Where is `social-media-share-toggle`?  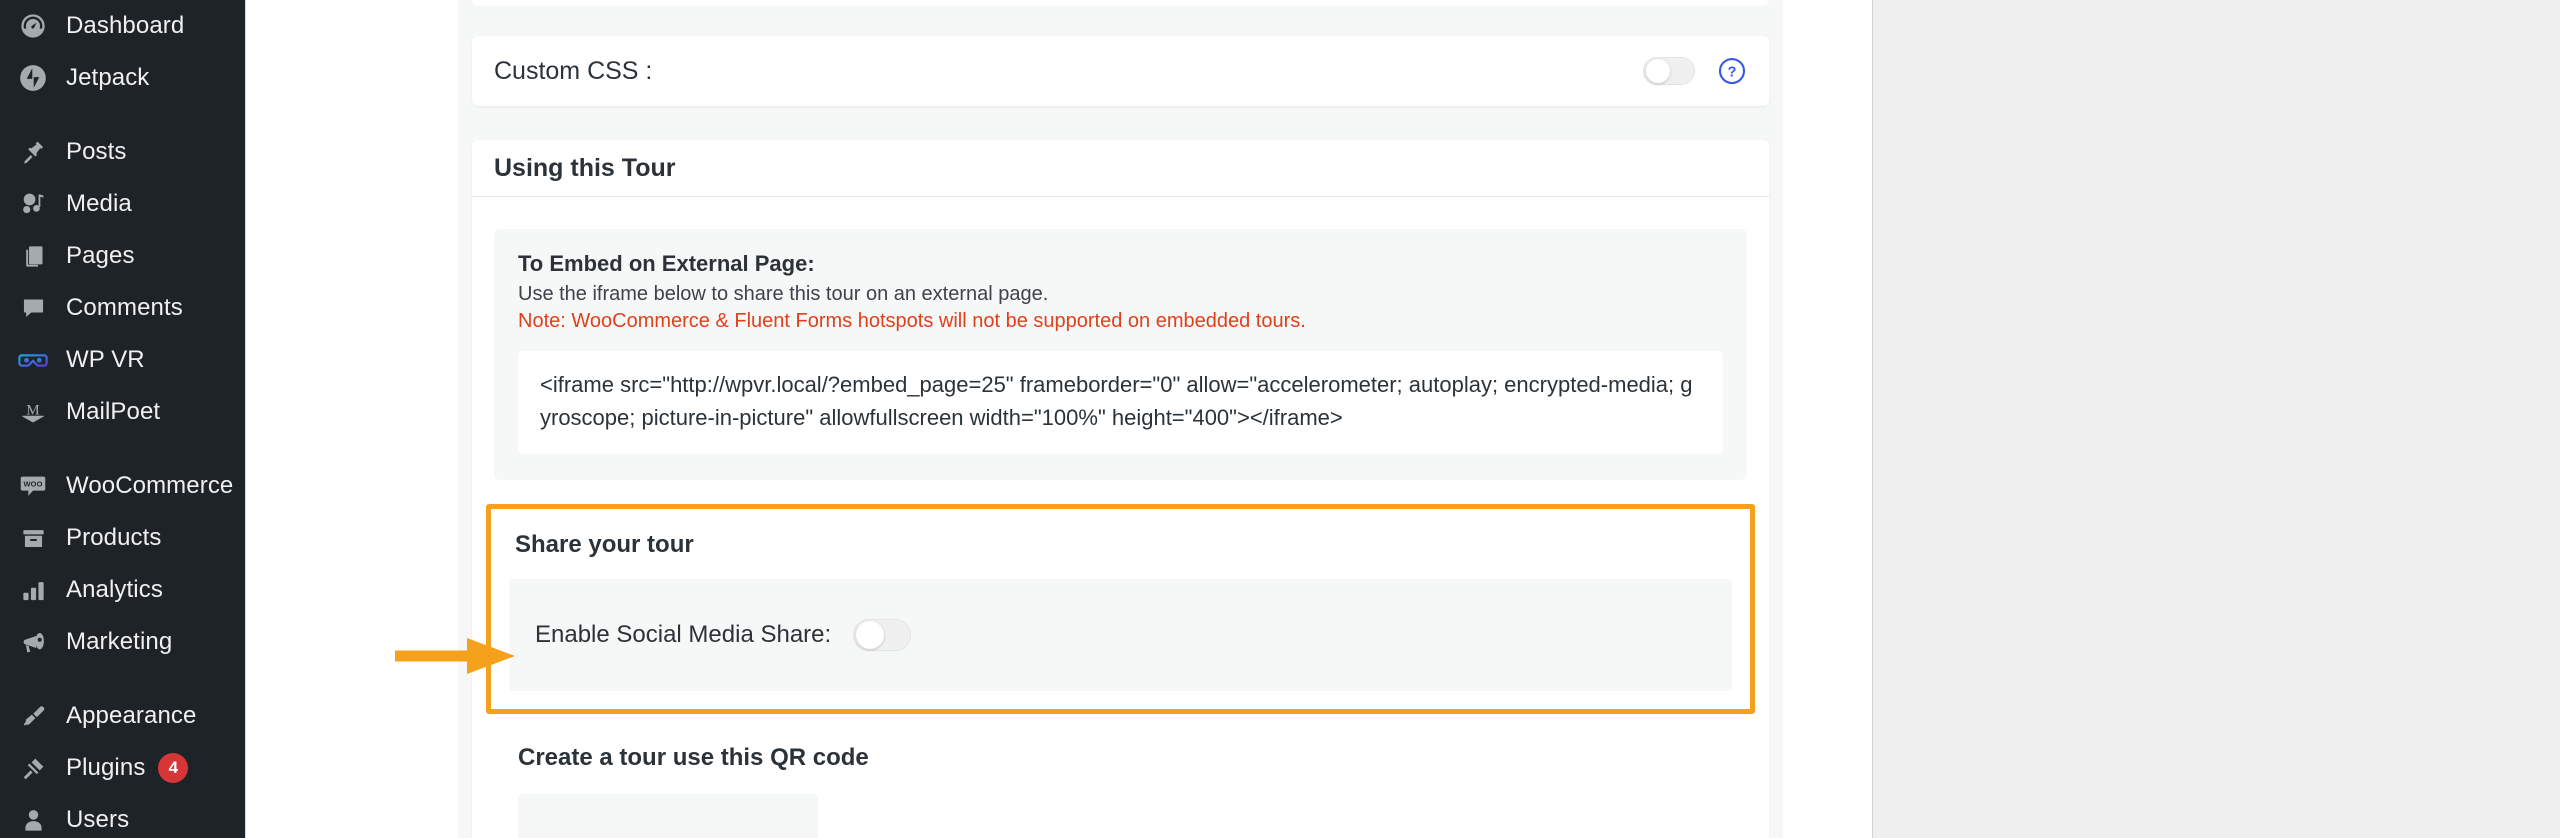 social-media-share-toggle is located at coordinates (882, 635).